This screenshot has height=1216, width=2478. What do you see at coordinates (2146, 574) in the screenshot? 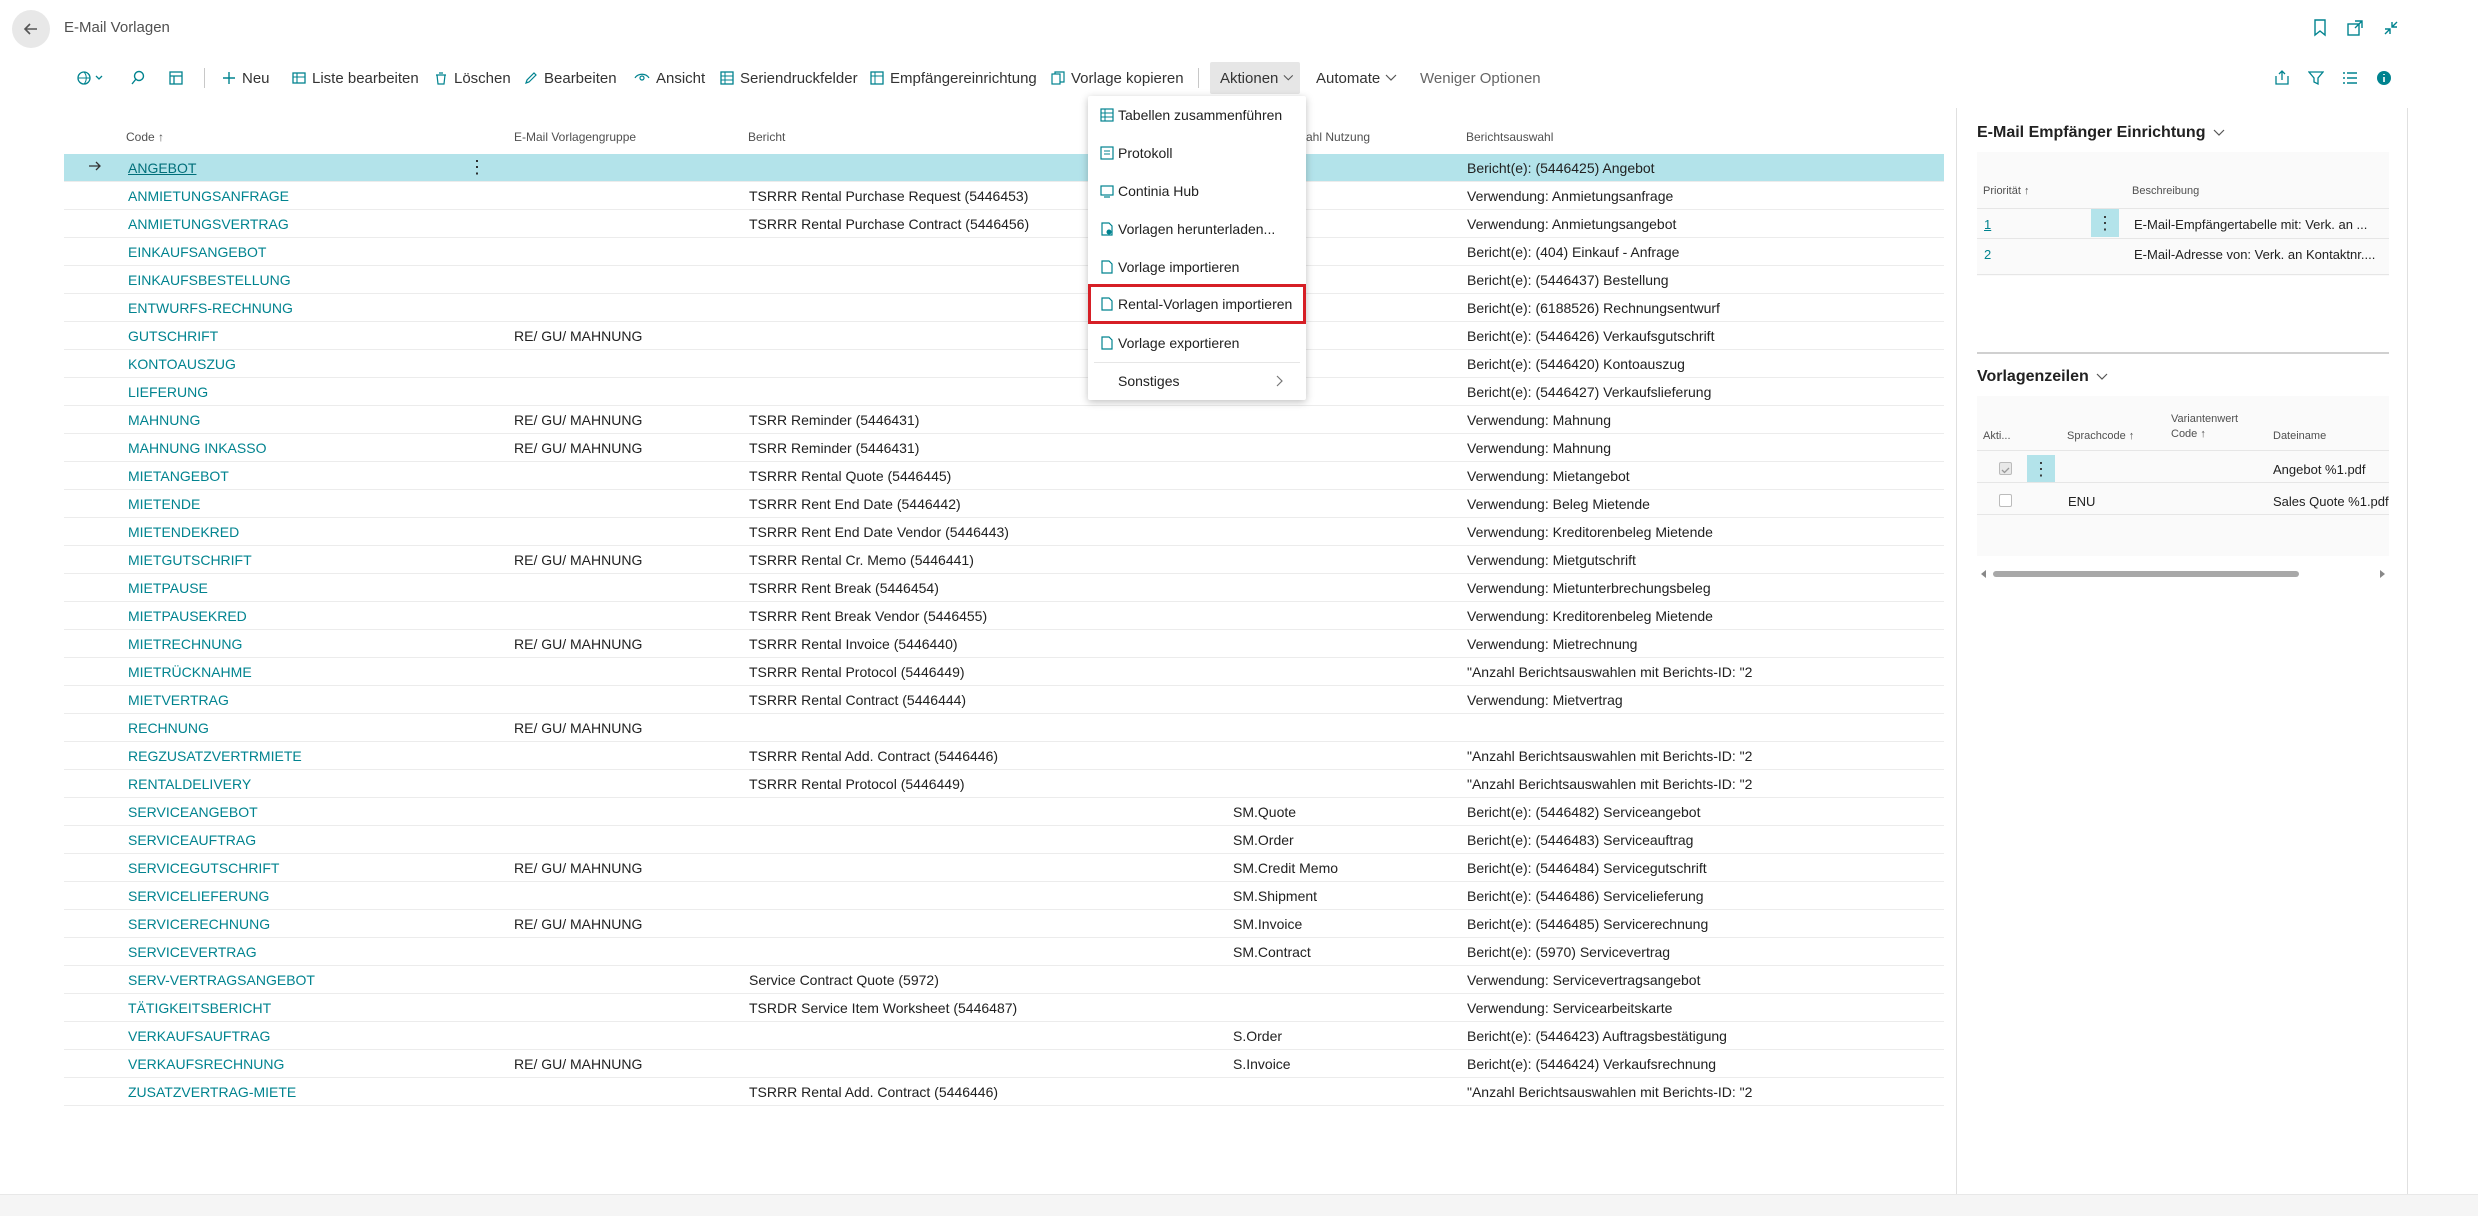
I see `scrollbar-thumb` at bounding box center [2146, 574].